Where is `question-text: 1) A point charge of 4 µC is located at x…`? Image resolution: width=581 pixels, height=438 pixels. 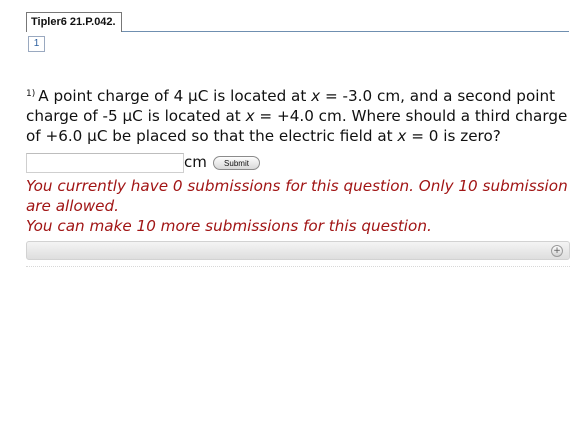
question-text: 1) A point charge of 4 µC is located at x… is located at coordinates (298, 115).